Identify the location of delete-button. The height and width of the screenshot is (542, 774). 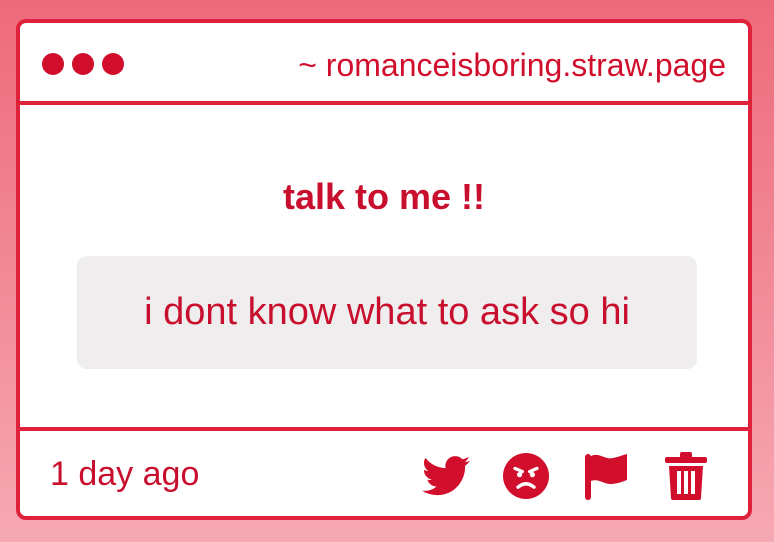
(686, 476).